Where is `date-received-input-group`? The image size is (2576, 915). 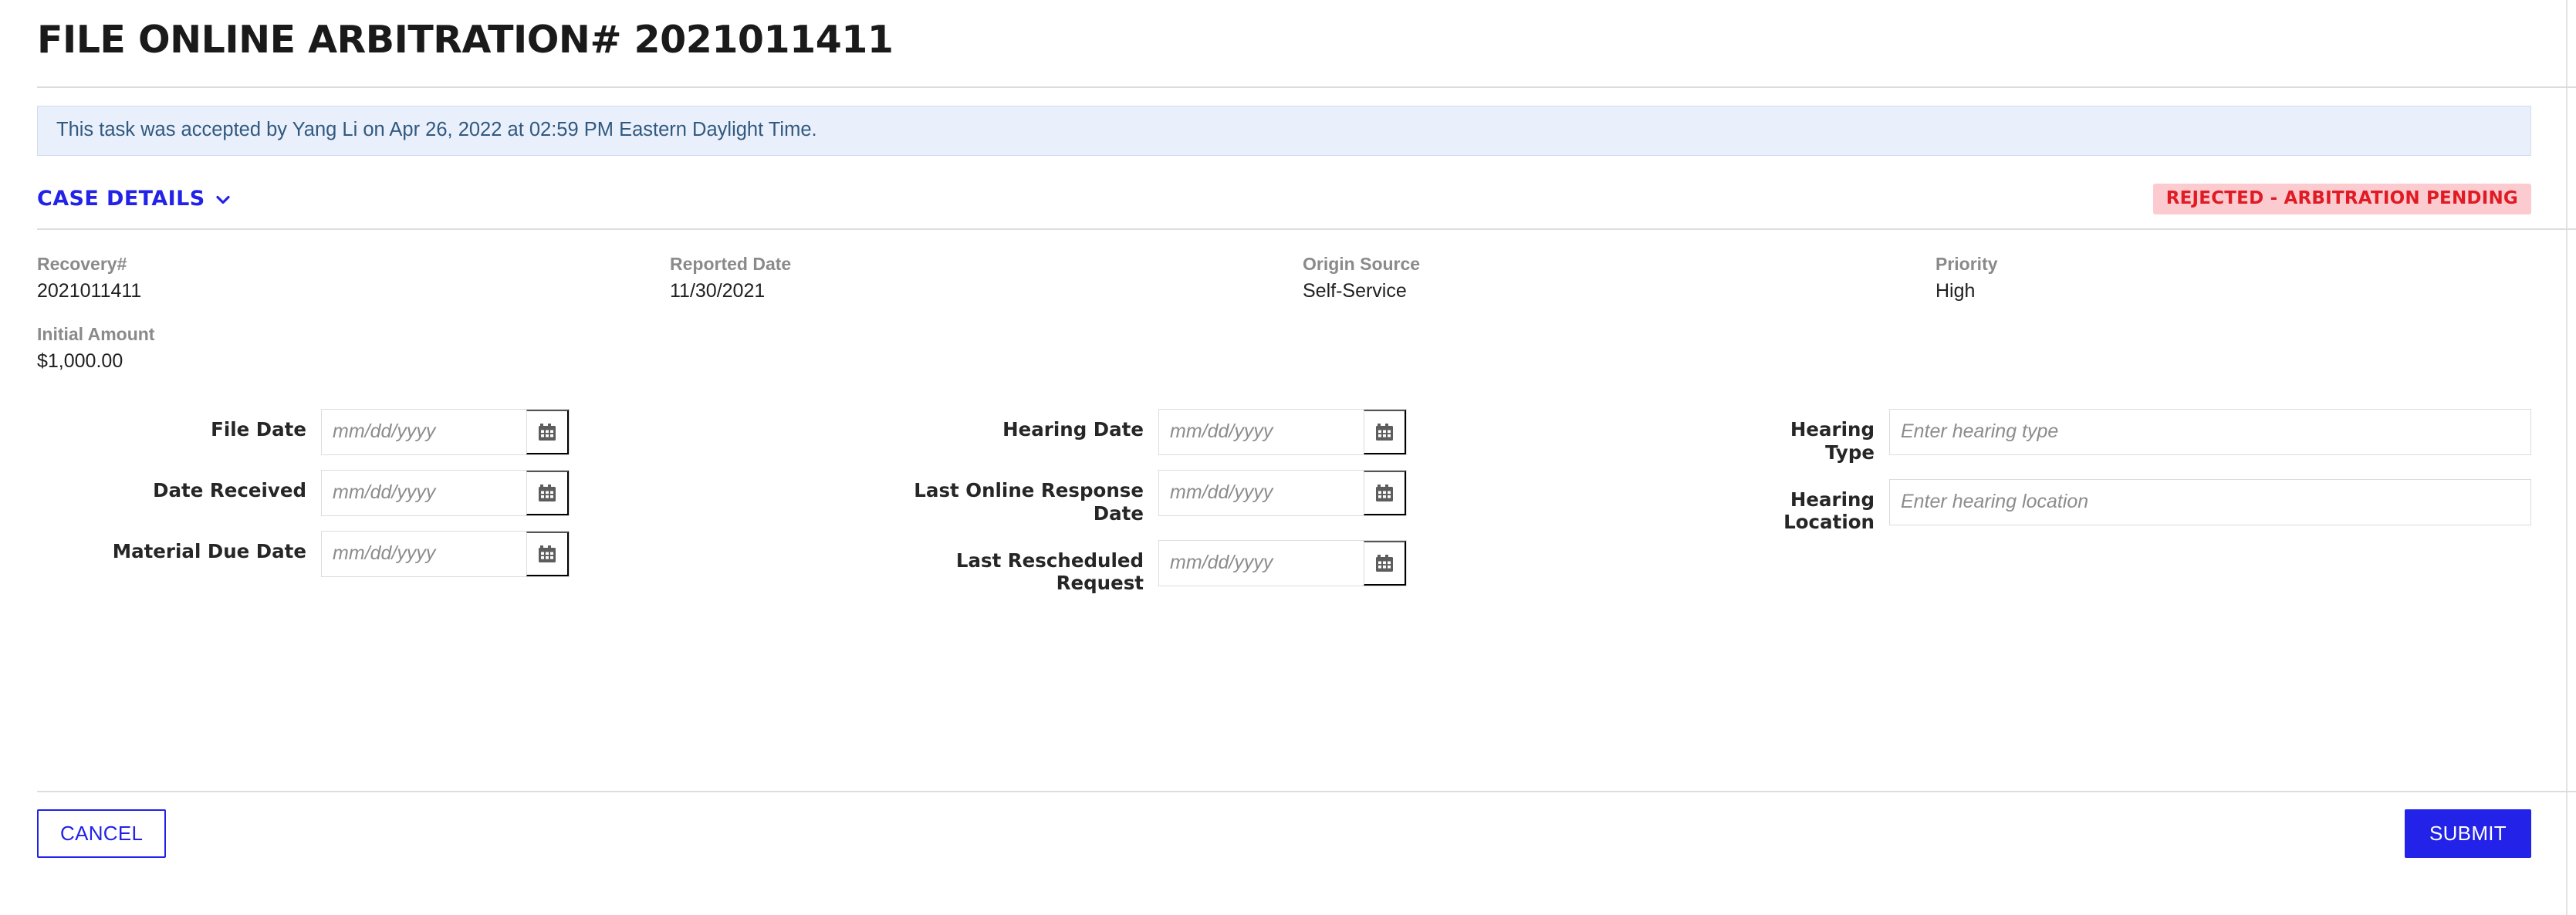
date-received-input-group is located at coordinates (445, 492).